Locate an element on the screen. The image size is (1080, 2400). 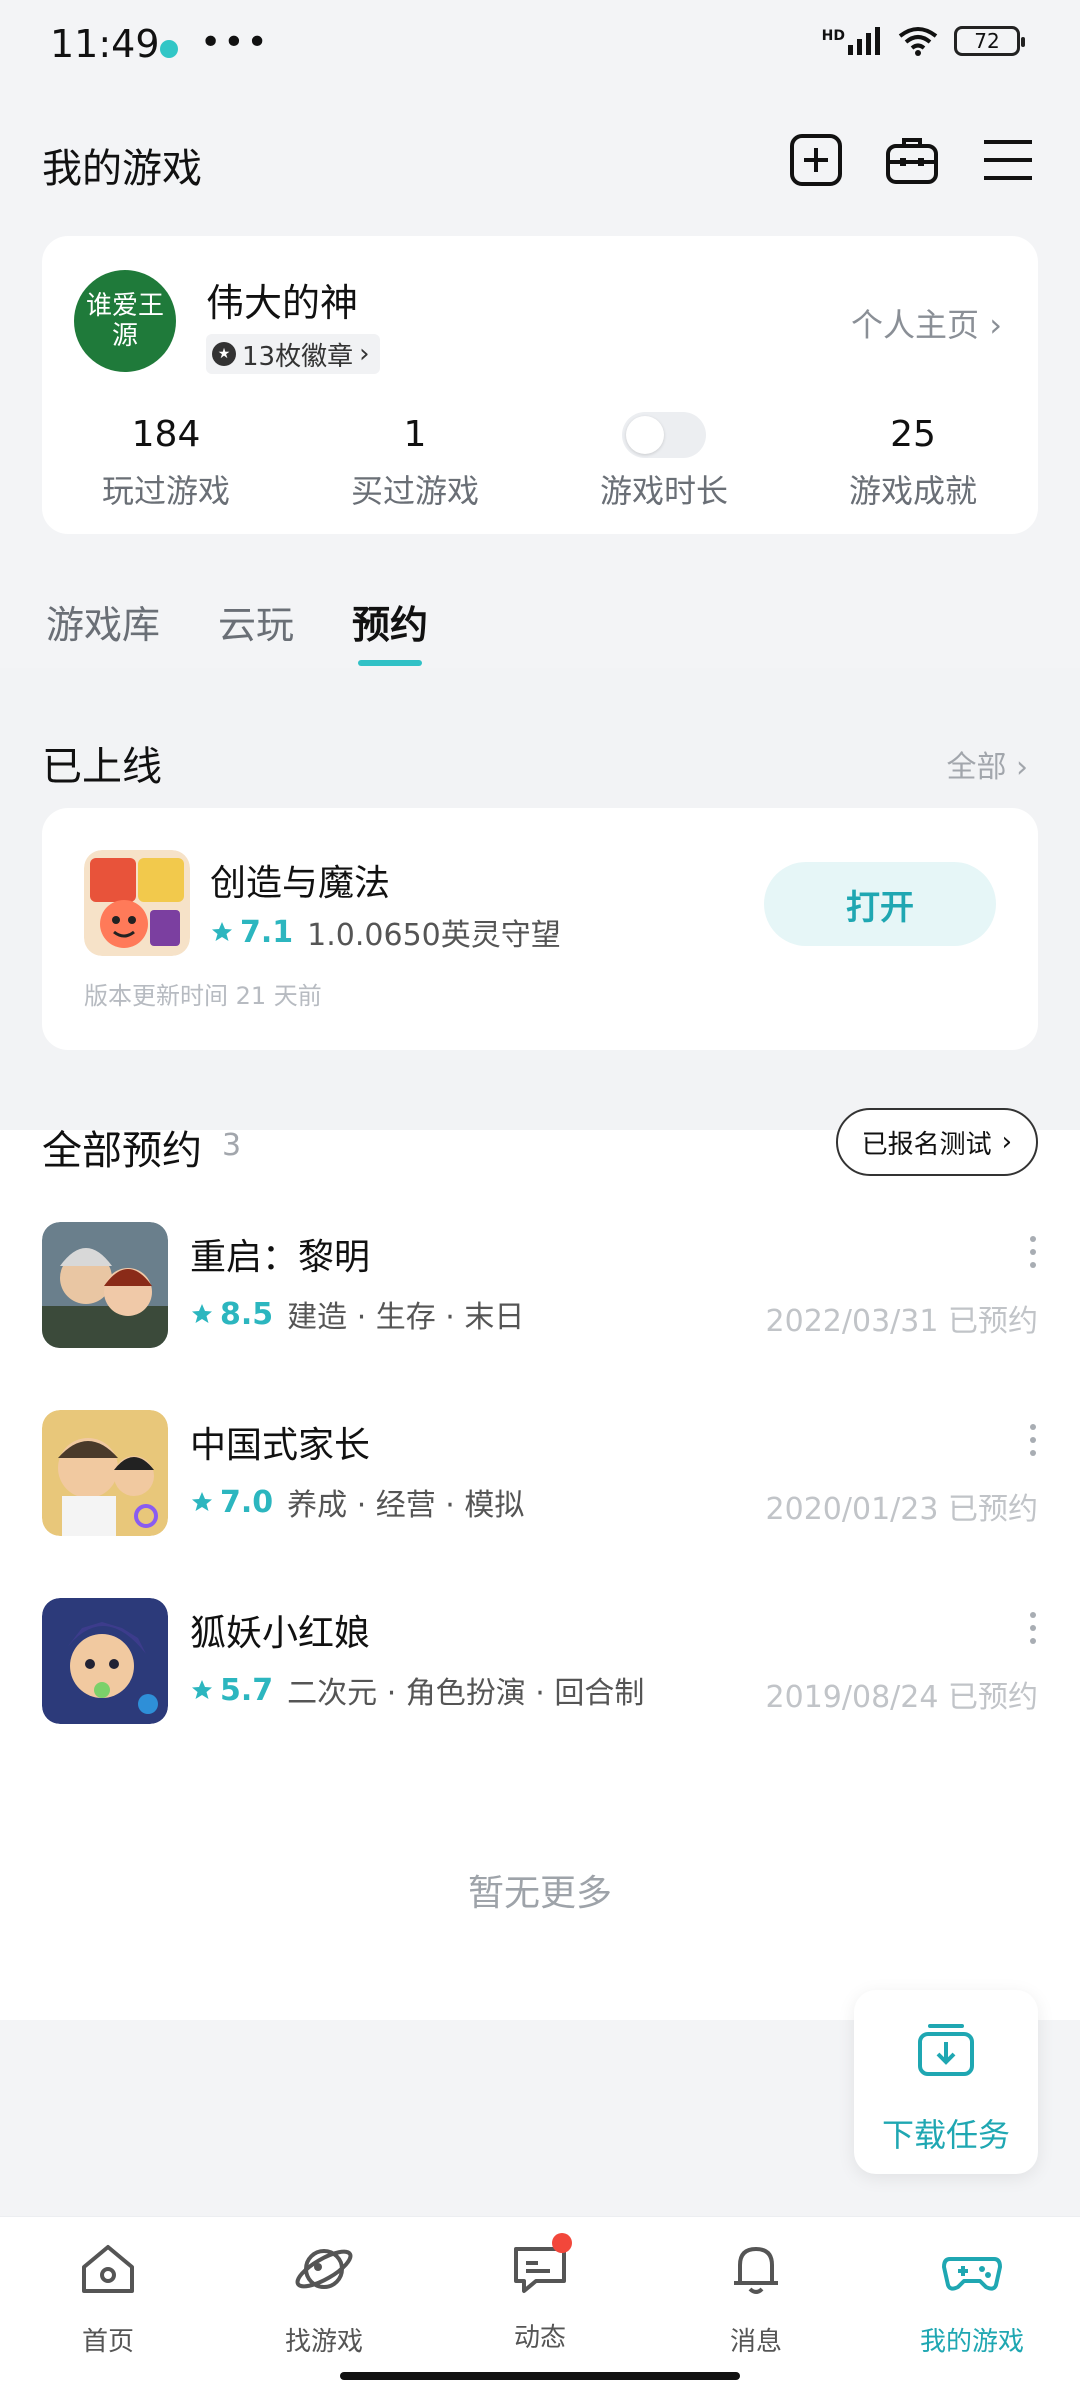
game-version: 1.0.0650英灵守望 is located at coordinates (434, 935).